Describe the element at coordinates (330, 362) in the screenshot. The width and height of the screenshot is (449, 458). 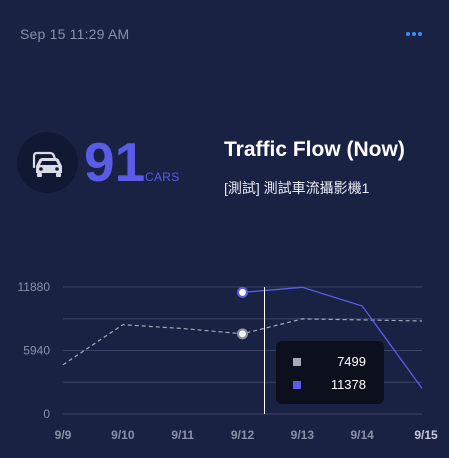
I see `tooltip-row: 7499` at that location.